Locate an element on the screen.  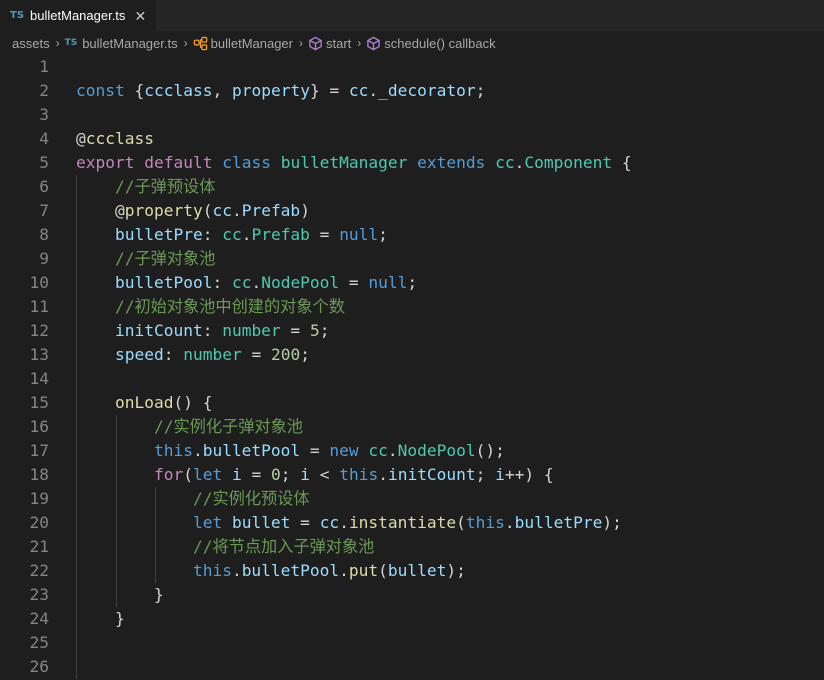
code-token: //实例化子弹对象池 is located at coordinates (228, 426).